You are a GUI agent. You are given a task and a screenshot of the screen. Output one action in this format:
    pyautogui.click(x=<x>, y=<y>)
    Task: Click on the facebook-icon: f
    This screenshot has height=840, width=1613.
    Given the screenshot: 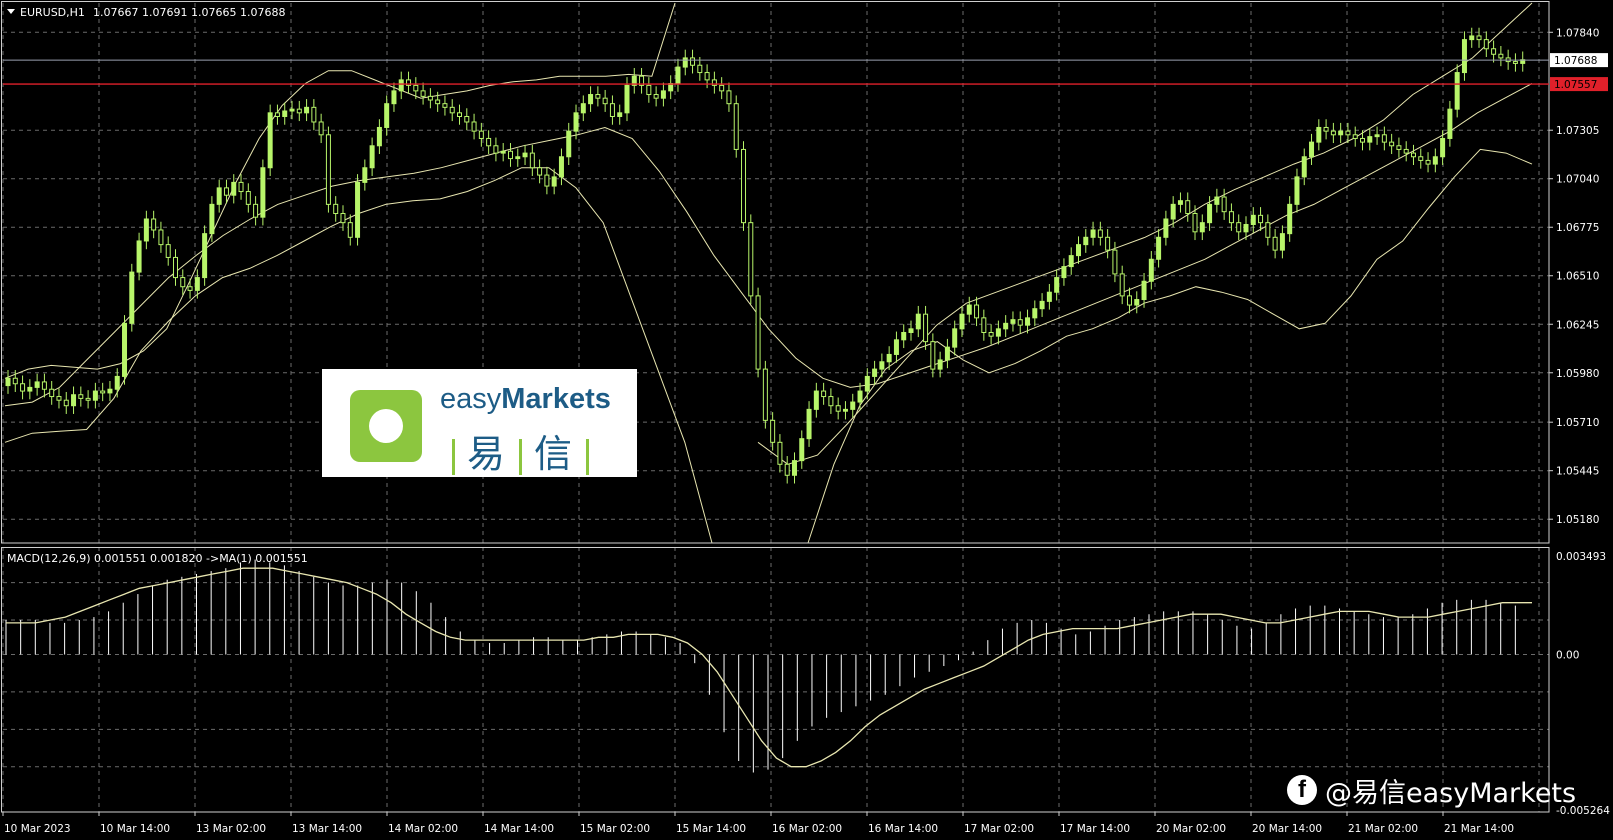 What is the action you would take?
    pyautogui.click(x=1302, y=790)
    